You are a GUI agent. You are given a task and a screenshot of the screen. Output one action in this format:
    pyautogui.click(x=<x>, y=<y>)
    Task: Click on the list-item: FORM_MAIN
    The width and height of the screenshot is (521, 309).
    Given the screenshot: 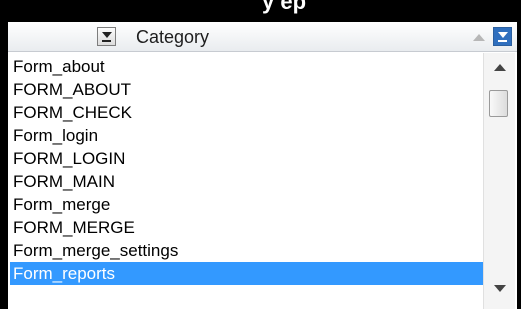 What is the action you would take?
    pyautogui.click(x=246, y=181)
    